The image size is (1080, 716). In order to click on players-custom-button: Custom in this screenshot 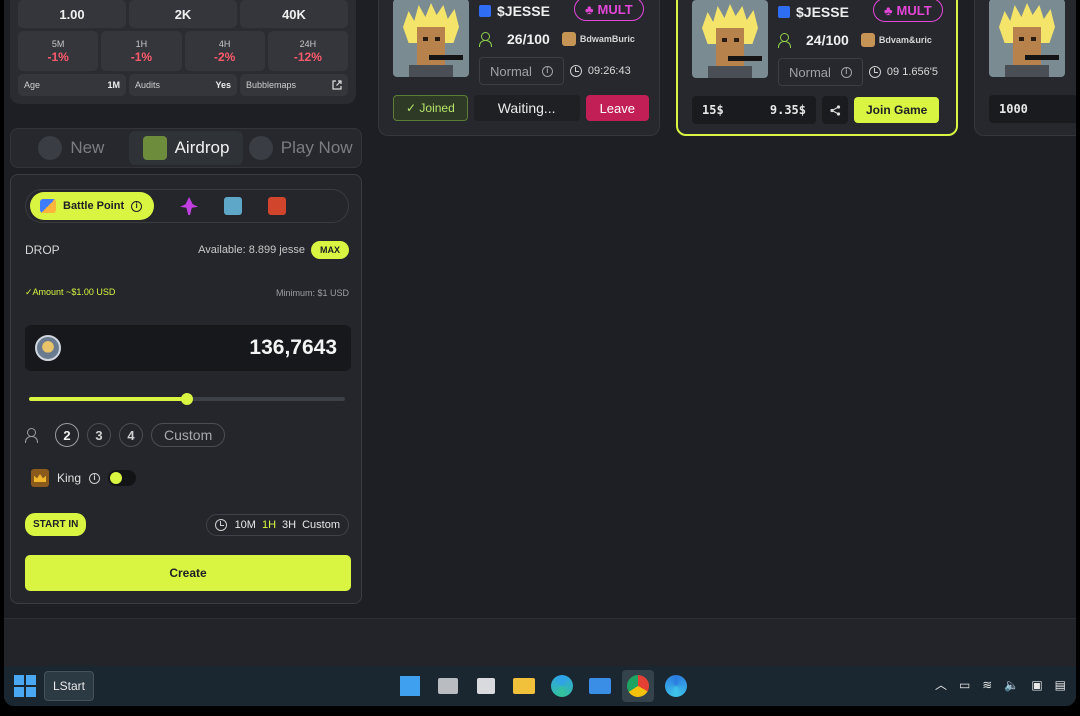, I will do `click(188, 435)`.